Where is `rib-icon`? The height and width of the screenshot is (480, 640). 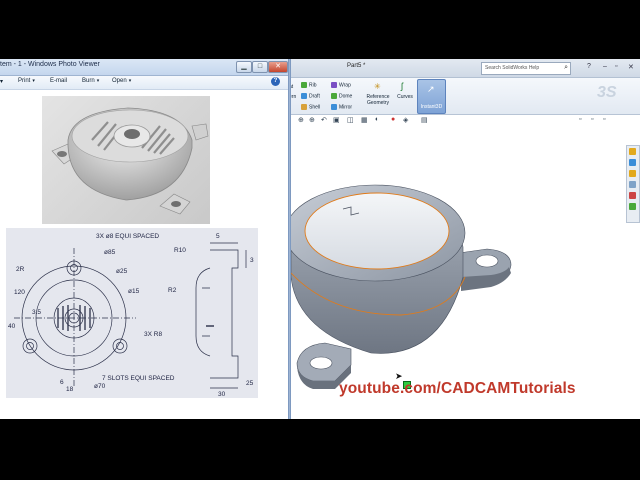 rib-icon is located at coordinates (304, 85).